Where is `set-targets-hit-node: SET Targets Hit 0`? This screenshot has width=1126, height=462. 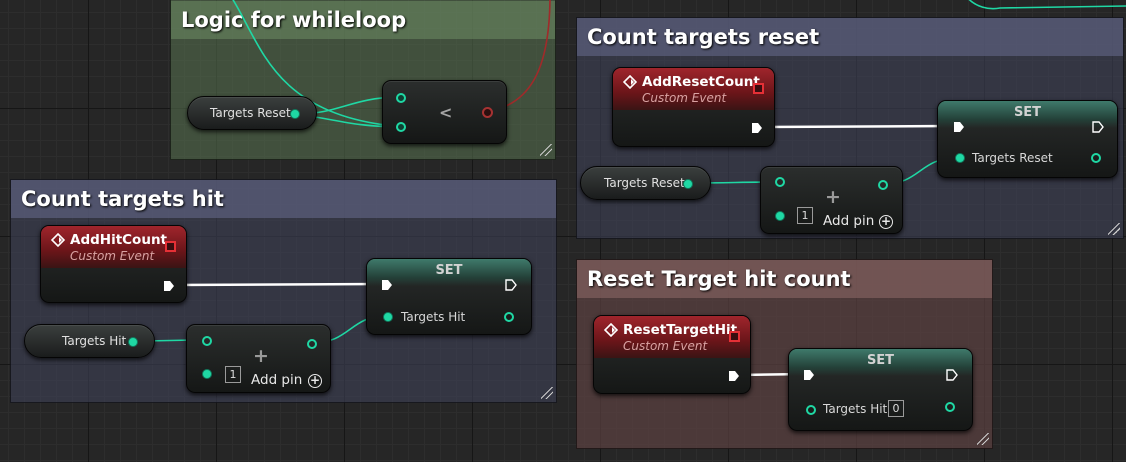 set-targets-hit-node: SET Targets Hit 0 is located at coordinates (880, 389).